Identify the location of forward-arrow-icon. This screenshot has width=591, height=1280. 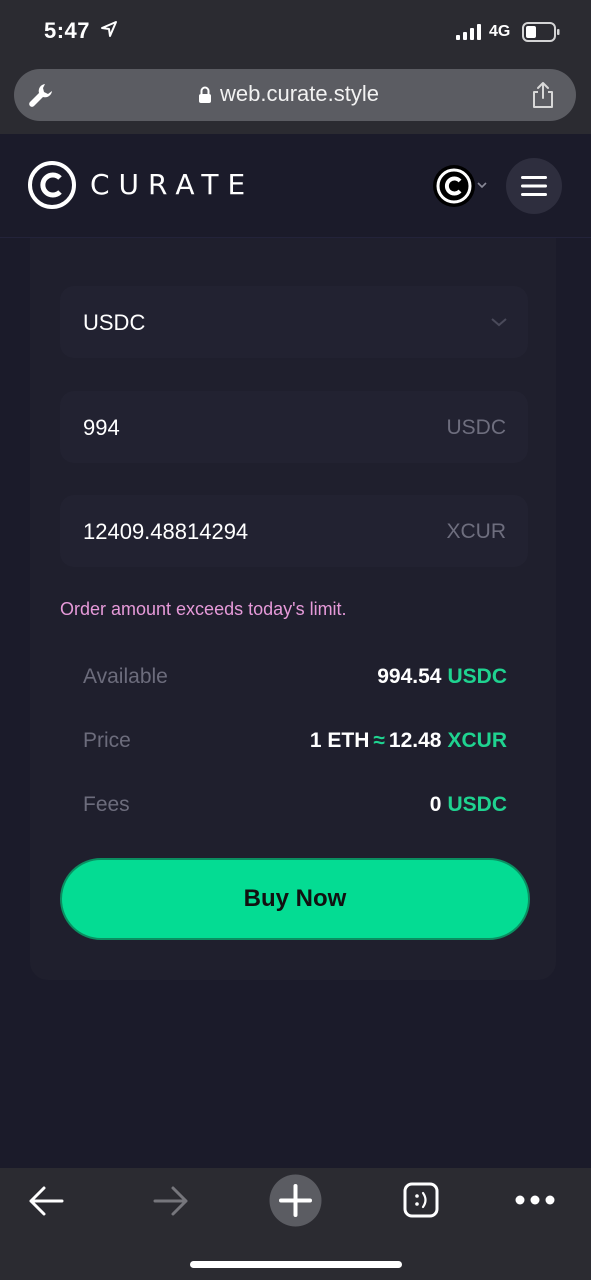
(171, 1201).